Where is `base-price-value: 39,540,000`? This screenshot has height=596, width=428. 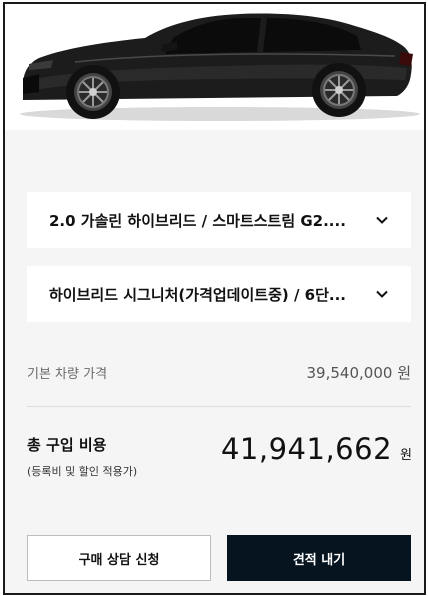
base-price-value: 39,540,000 is located at coordinates (349, 372).